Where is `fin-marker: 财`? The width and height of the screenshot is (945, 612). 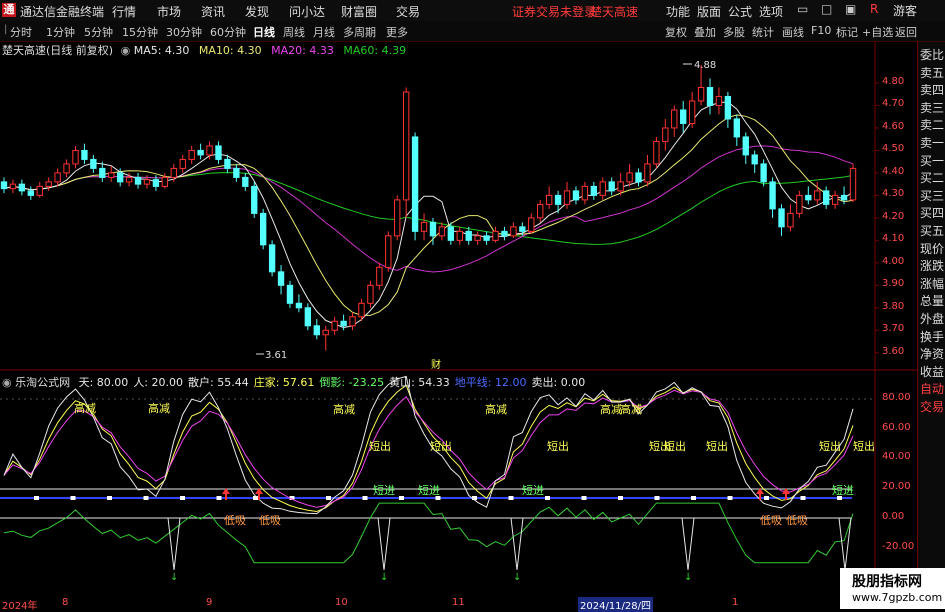
fin-marker: 财 is located at coordinates (436, 364).